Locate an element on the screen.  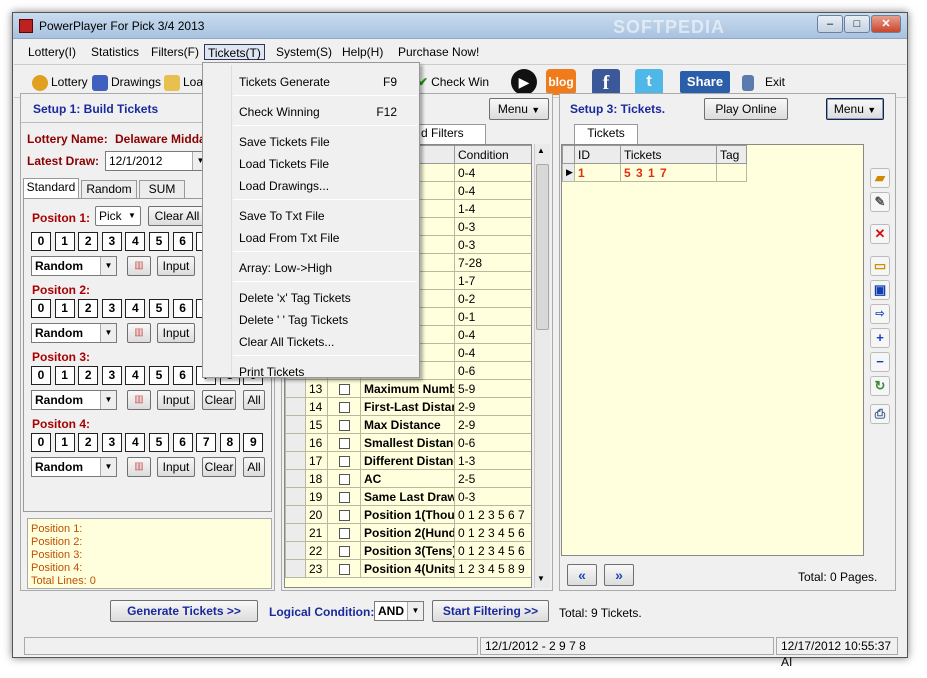
play-online-button: Play Online is located at coordinates (746, 109).